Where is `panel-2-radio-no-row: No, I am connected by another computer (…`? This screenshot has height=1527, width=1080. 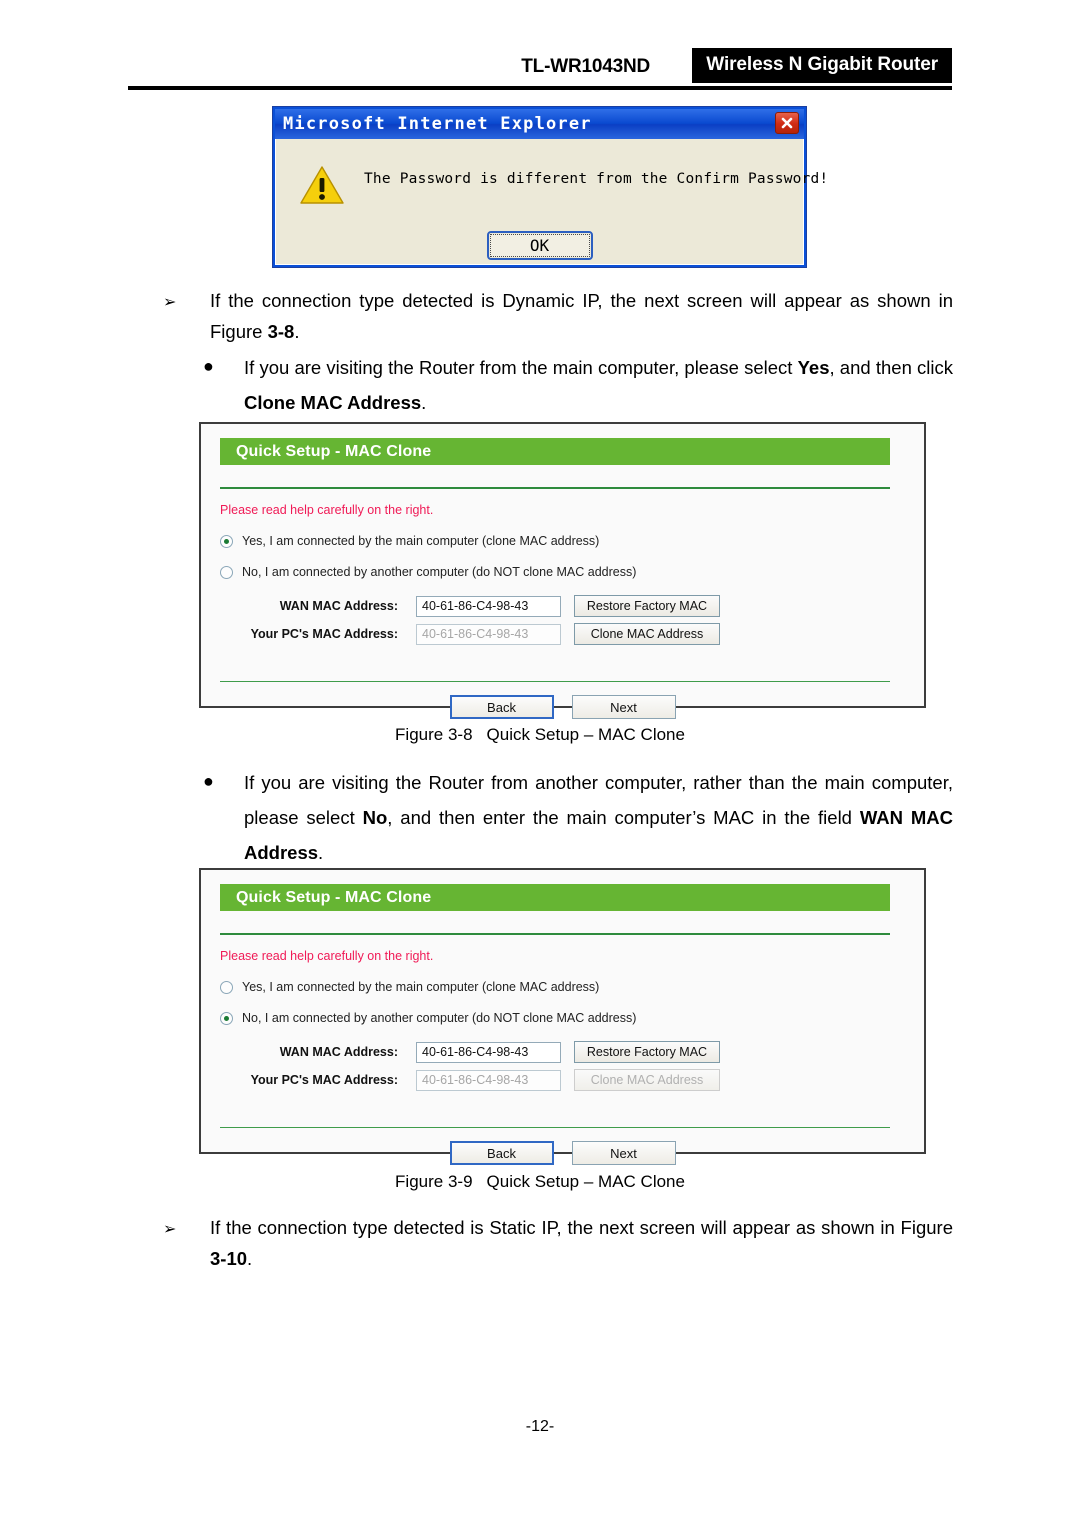
panel-2-radio-no-row: No, I am connected by another computer (… is located at coordinates (572, 1018).